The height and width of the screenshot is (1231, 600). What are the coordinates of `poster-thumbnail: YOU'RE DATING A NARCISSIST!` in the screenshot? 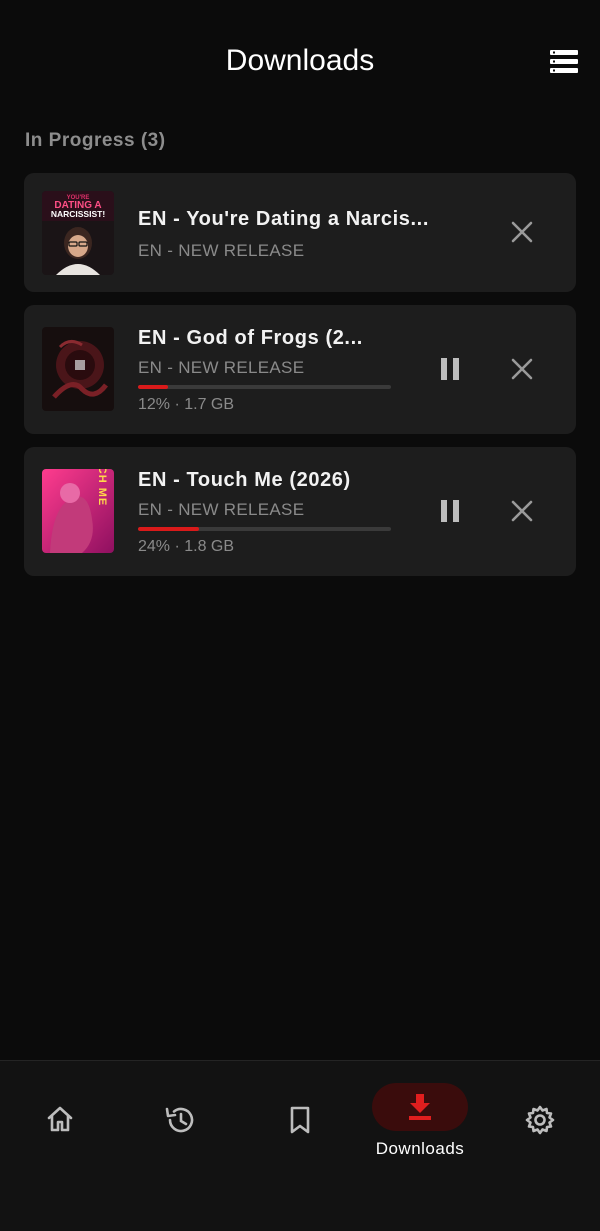 It's located at (78, 233).